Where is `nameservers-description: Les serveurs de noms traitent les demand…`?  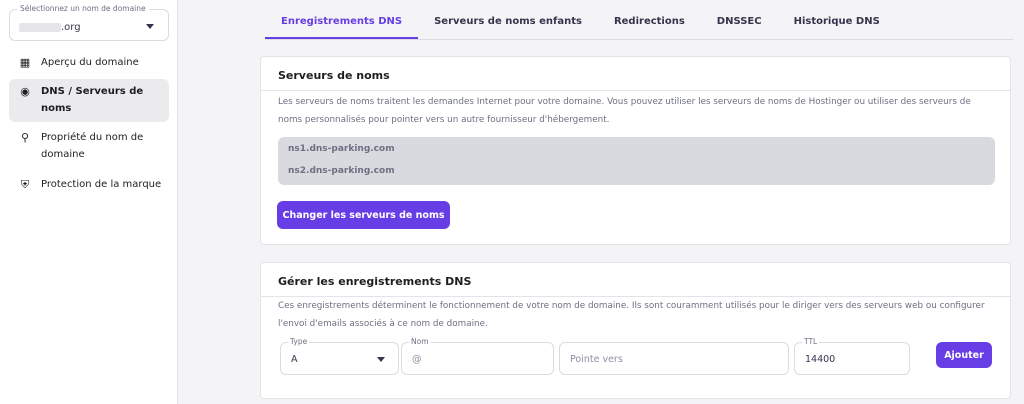 nameservers-description: Les serveurs de noms traitent les demand… is located at coordinates (624, 111).